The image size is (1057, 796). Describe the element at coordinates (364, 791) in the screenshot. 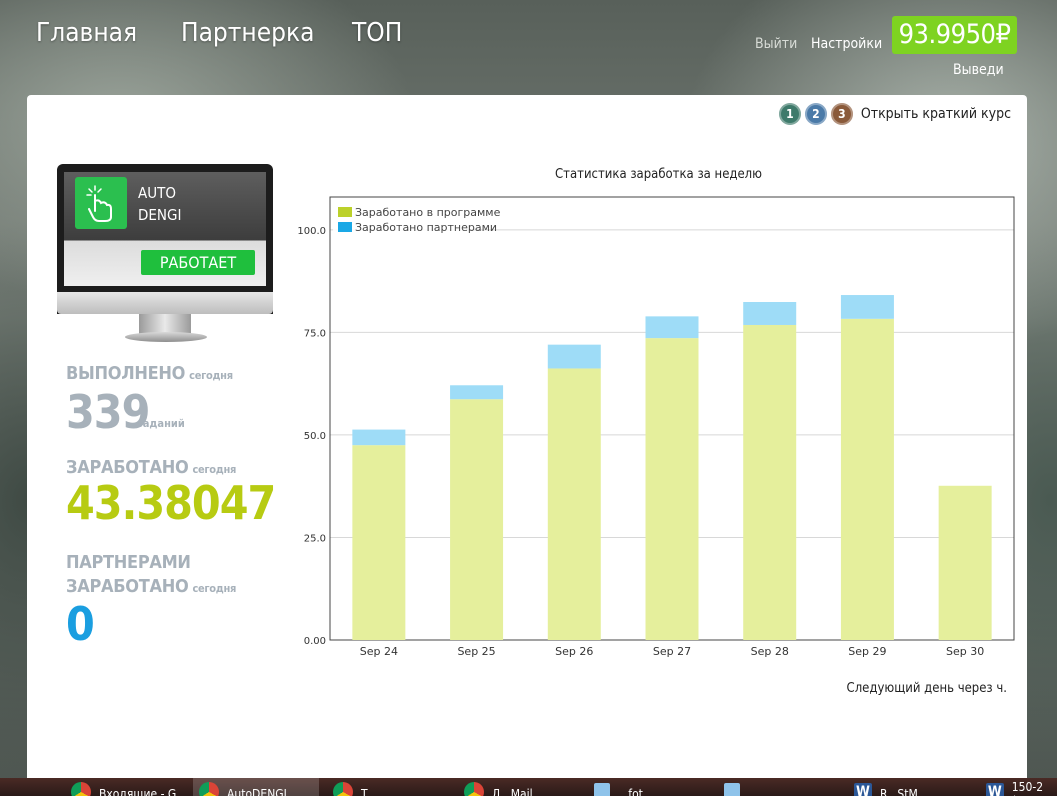

I see `taskbar-item-label: Т` at that location.